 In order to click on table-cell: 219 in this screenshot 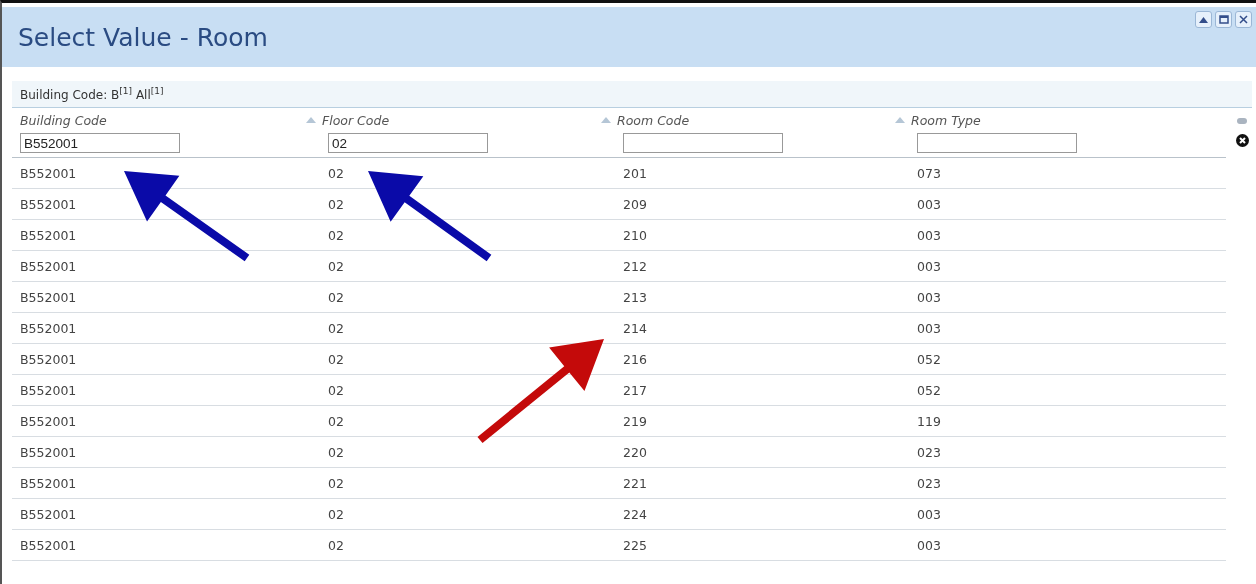, I will do `click(635, 421)`.